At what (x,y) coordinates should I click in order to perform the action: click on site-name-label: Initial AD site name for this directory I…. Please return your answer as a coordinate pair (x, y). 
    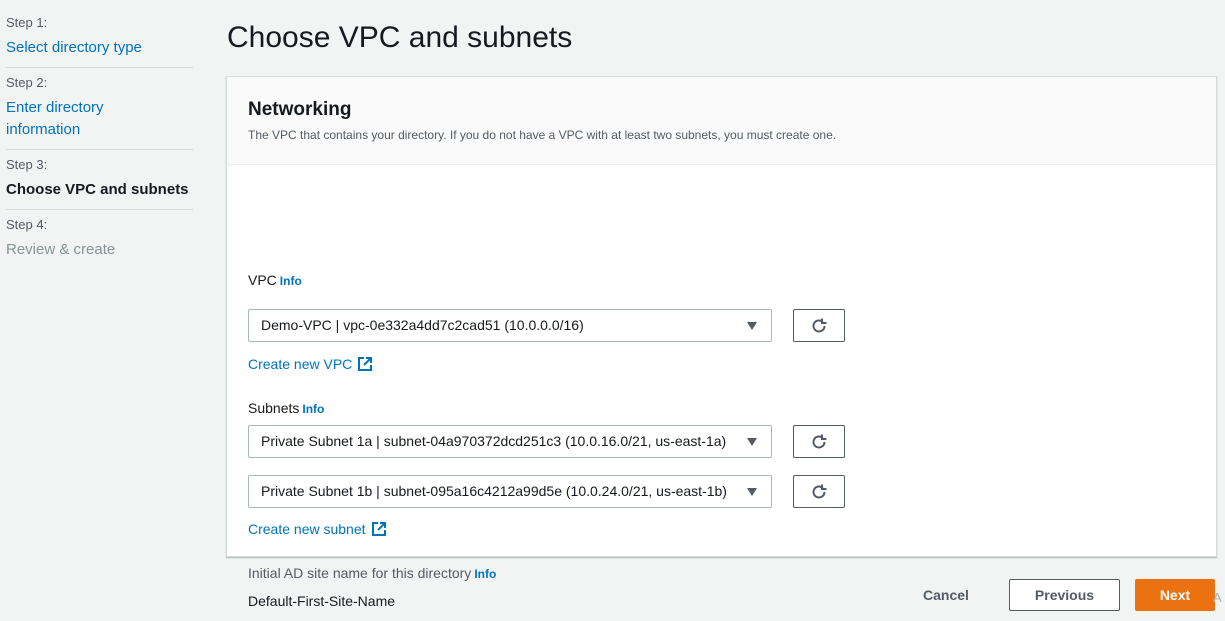
    Looking at the image, I should click on (372, 573).